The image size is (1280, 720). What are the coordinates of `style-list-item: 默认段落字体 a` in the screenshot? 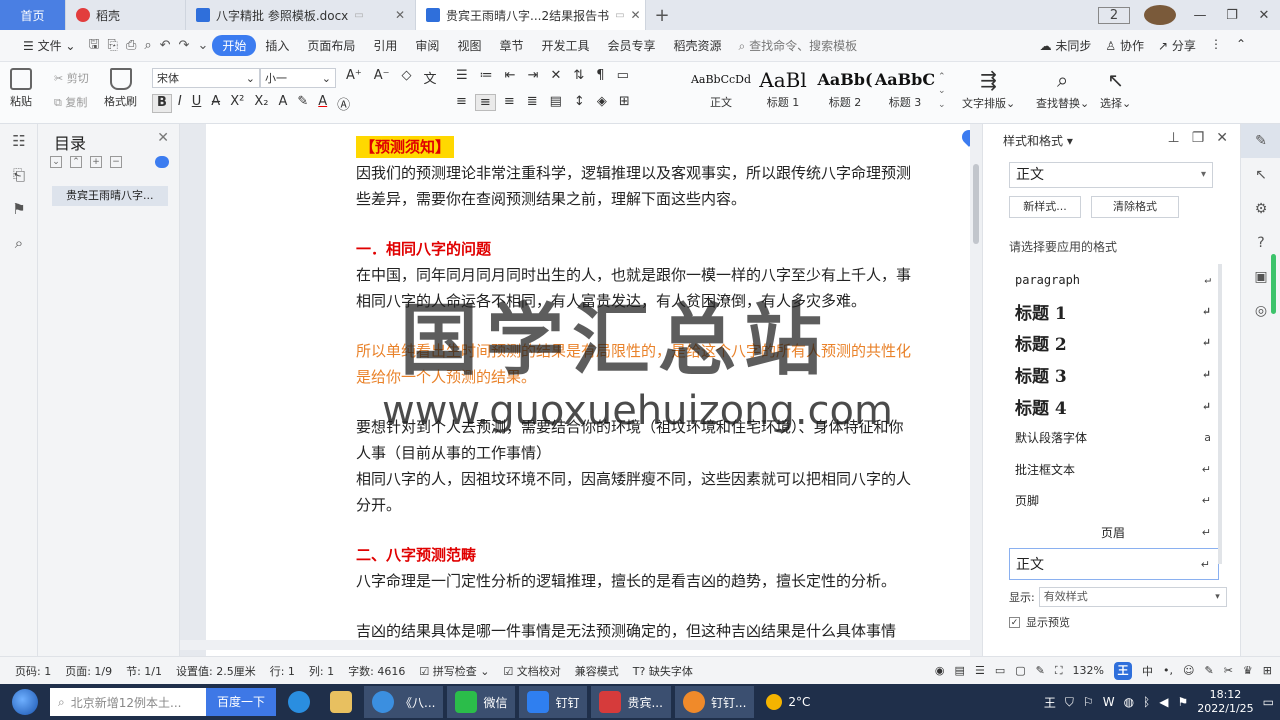 It's located at (1114, 438).